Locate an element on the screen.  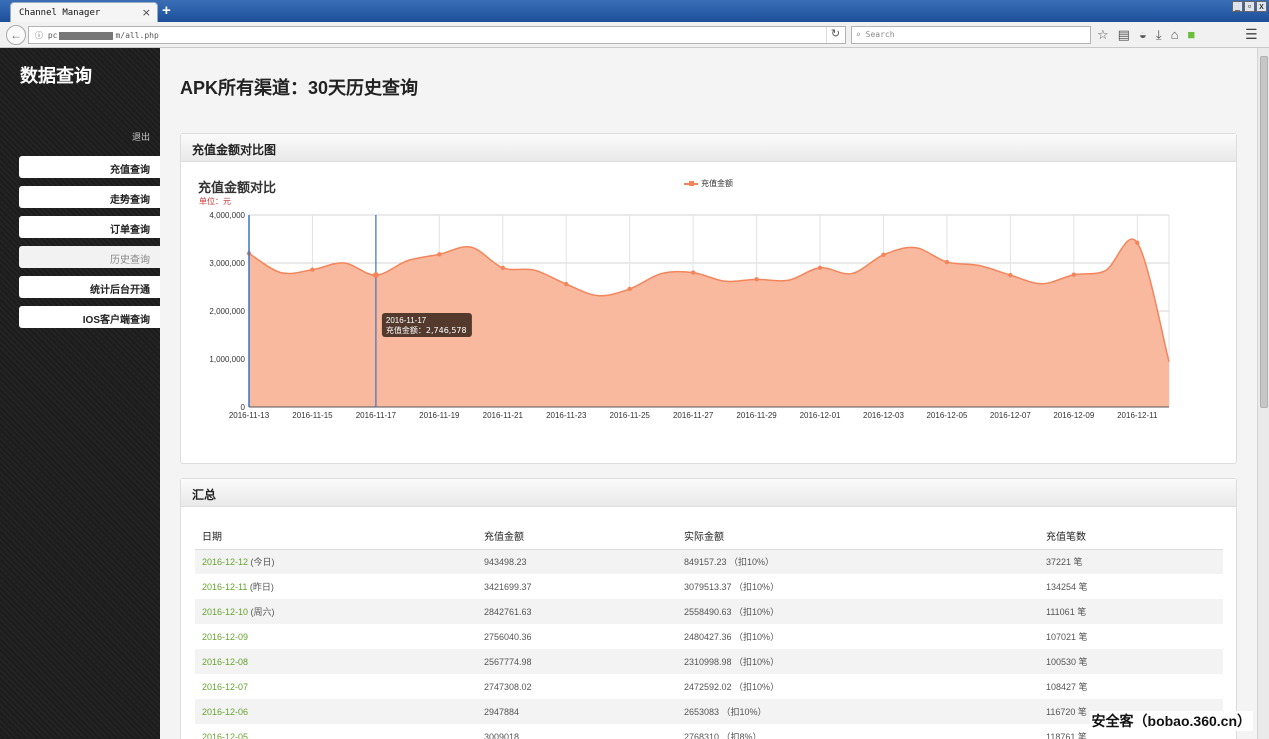
cell-actual: 2653083 （扣10%） is located at coordinates (858, 711).